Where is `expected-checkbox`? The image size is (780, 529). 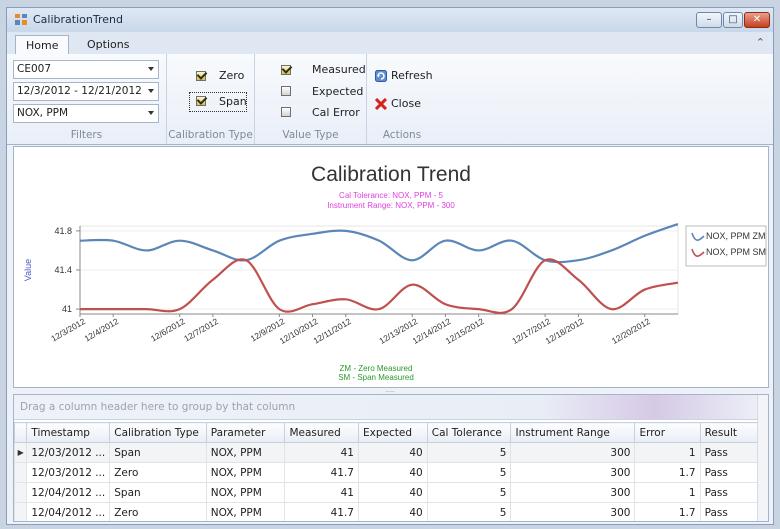
expected-checkbox is located at coordinates (286, 91).